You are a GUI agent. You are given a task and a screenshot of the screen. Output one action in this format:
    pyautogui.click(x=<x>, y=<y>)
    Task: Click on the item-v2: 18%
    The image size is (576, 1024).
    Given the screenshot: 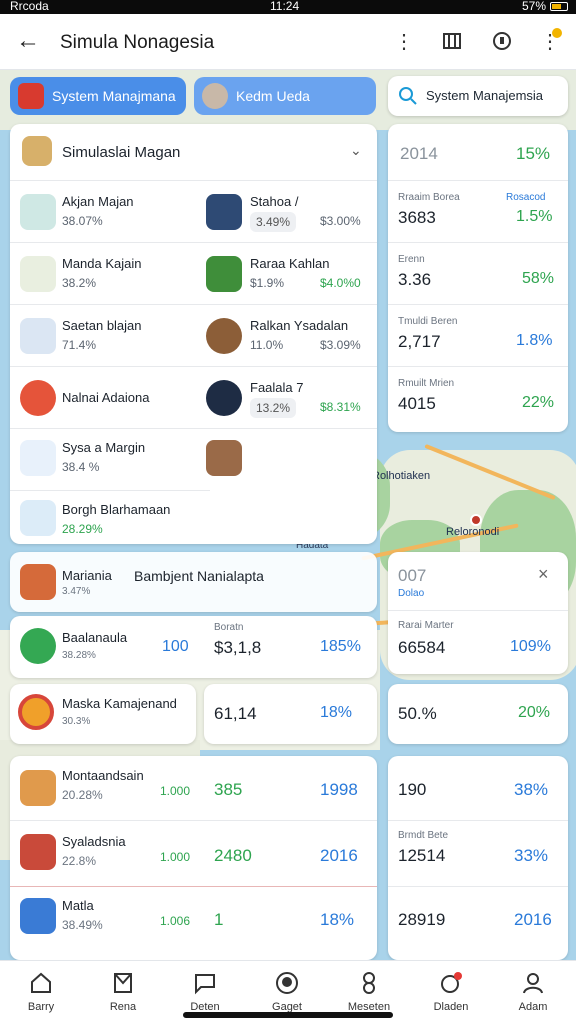 What is the action you would take?
    pyautogui.click(x=337, y=919)
    